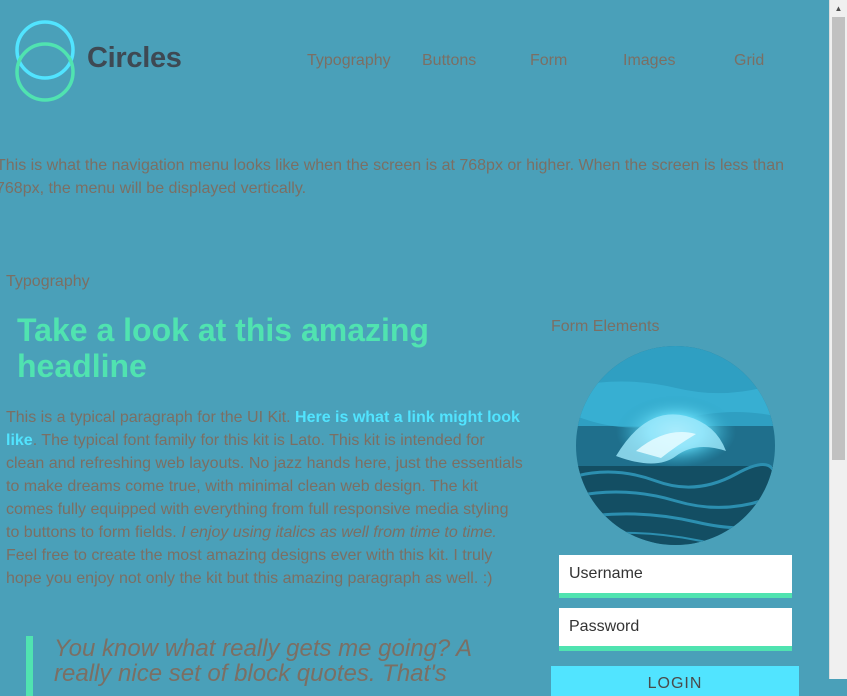 Image resolution: width=847 pixels, height=696 pixels. Describe the element at coordinates (46, 62) in the screenshot. I see `circles-logo-icon` at that location.